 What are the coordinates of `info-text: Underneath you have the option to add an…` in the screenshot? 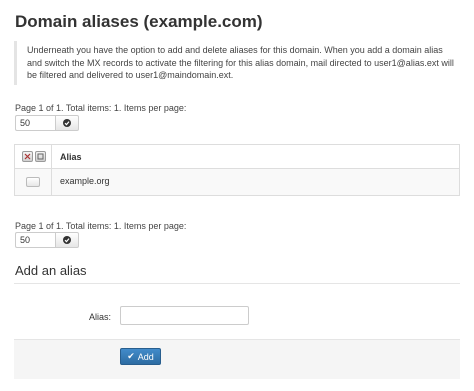 It's located at (237, 63).